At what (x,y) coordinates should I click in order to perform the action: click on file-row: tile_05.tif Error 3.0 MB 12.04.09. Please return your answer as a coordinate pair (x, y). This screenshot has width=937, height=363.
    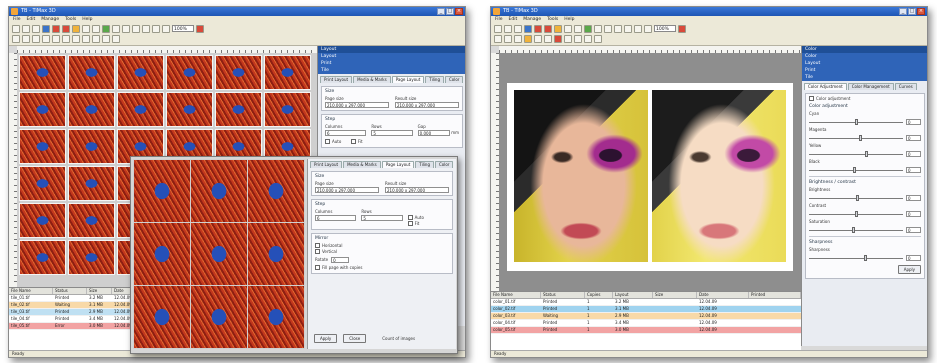
    Looking at the image, I should click on (73, 326).